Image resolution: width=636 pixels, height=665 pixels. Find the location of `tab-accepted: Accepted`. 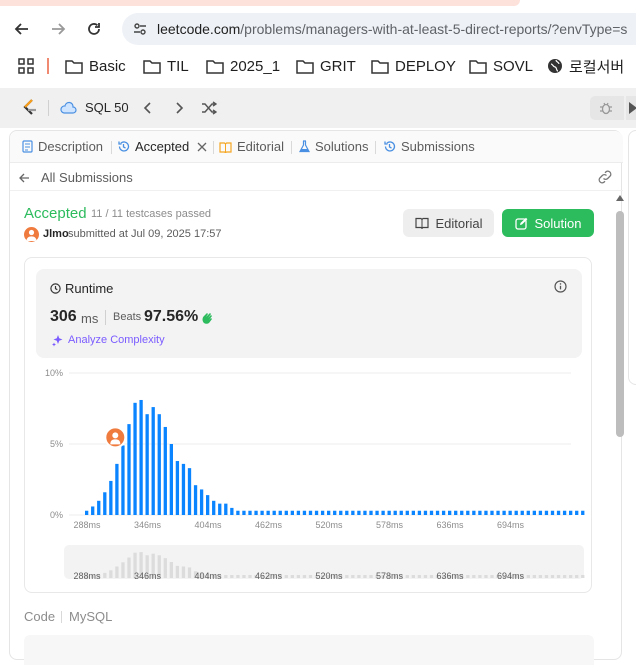

tab-accepted: Accepted is located at coordinates (164, 146).